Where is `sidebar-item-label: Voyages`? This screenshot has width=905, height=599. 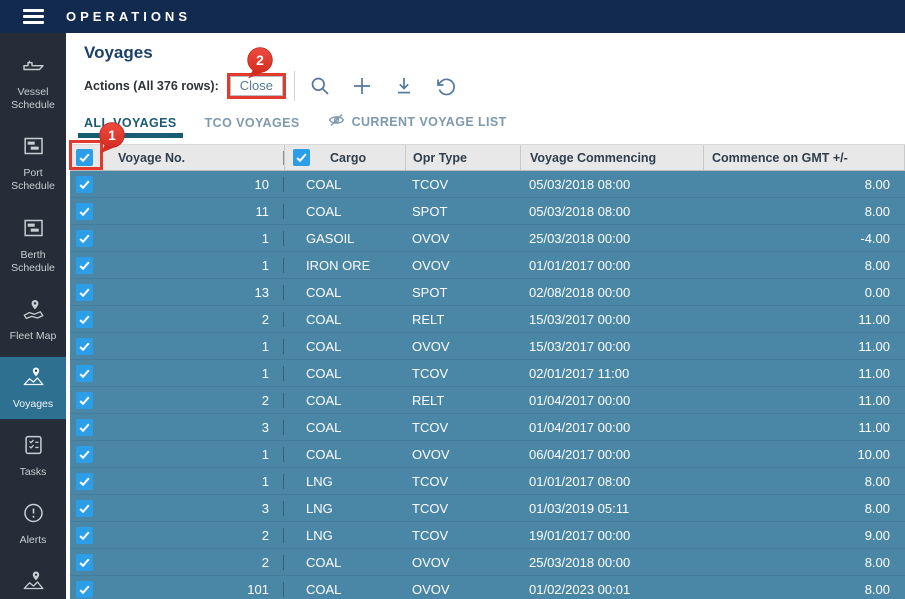 sidebar-item-label: Voyages is located at coordinates (33, 403).